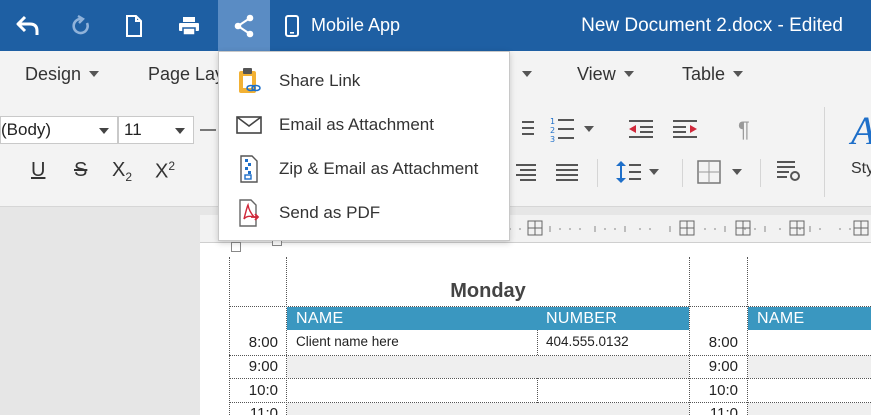  Describe the element at coordinates (26, 129) in the screenshot. I see `font-name-value: (Body)` at that location.